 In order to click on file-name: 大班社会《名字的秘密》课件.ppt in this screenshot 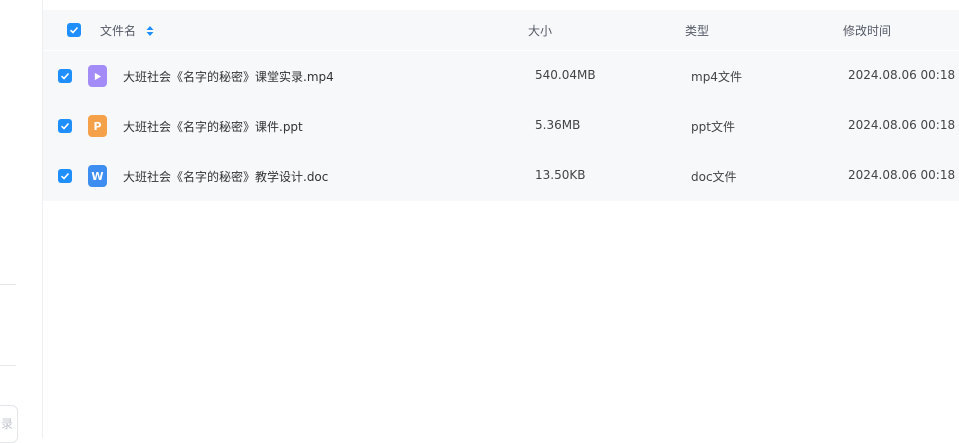, I will do `click(213, 126)`.